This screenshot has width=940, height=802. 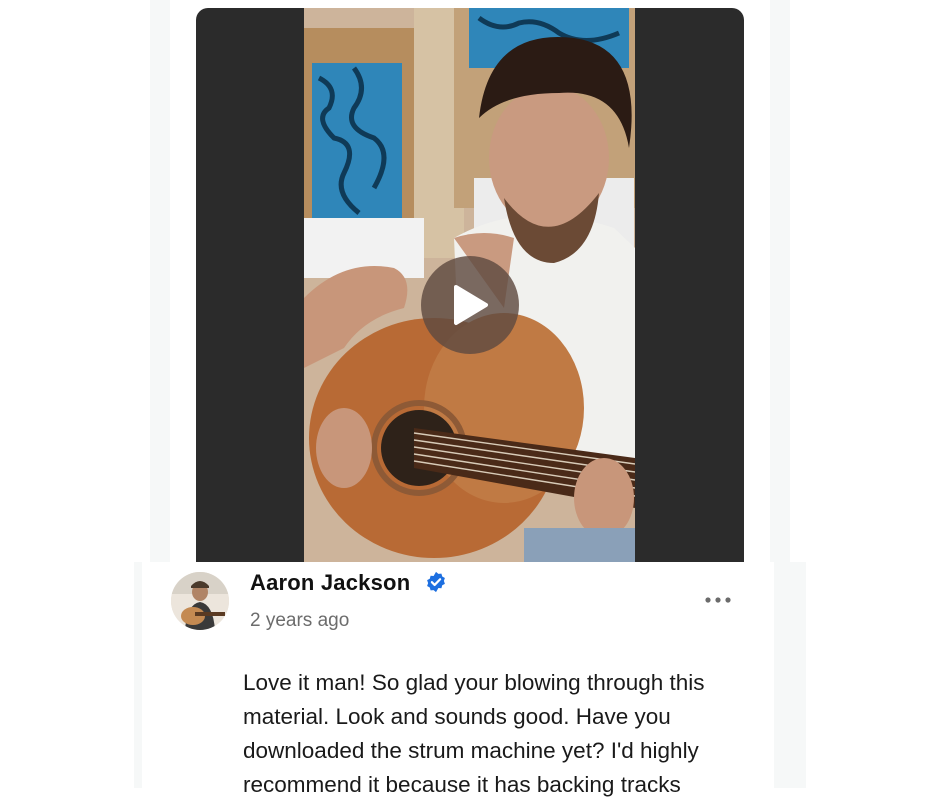 What do you see at coordinates (436, 582) in the screenshot?
I see `verified-badge-icon` at bounding box center [436, 582].